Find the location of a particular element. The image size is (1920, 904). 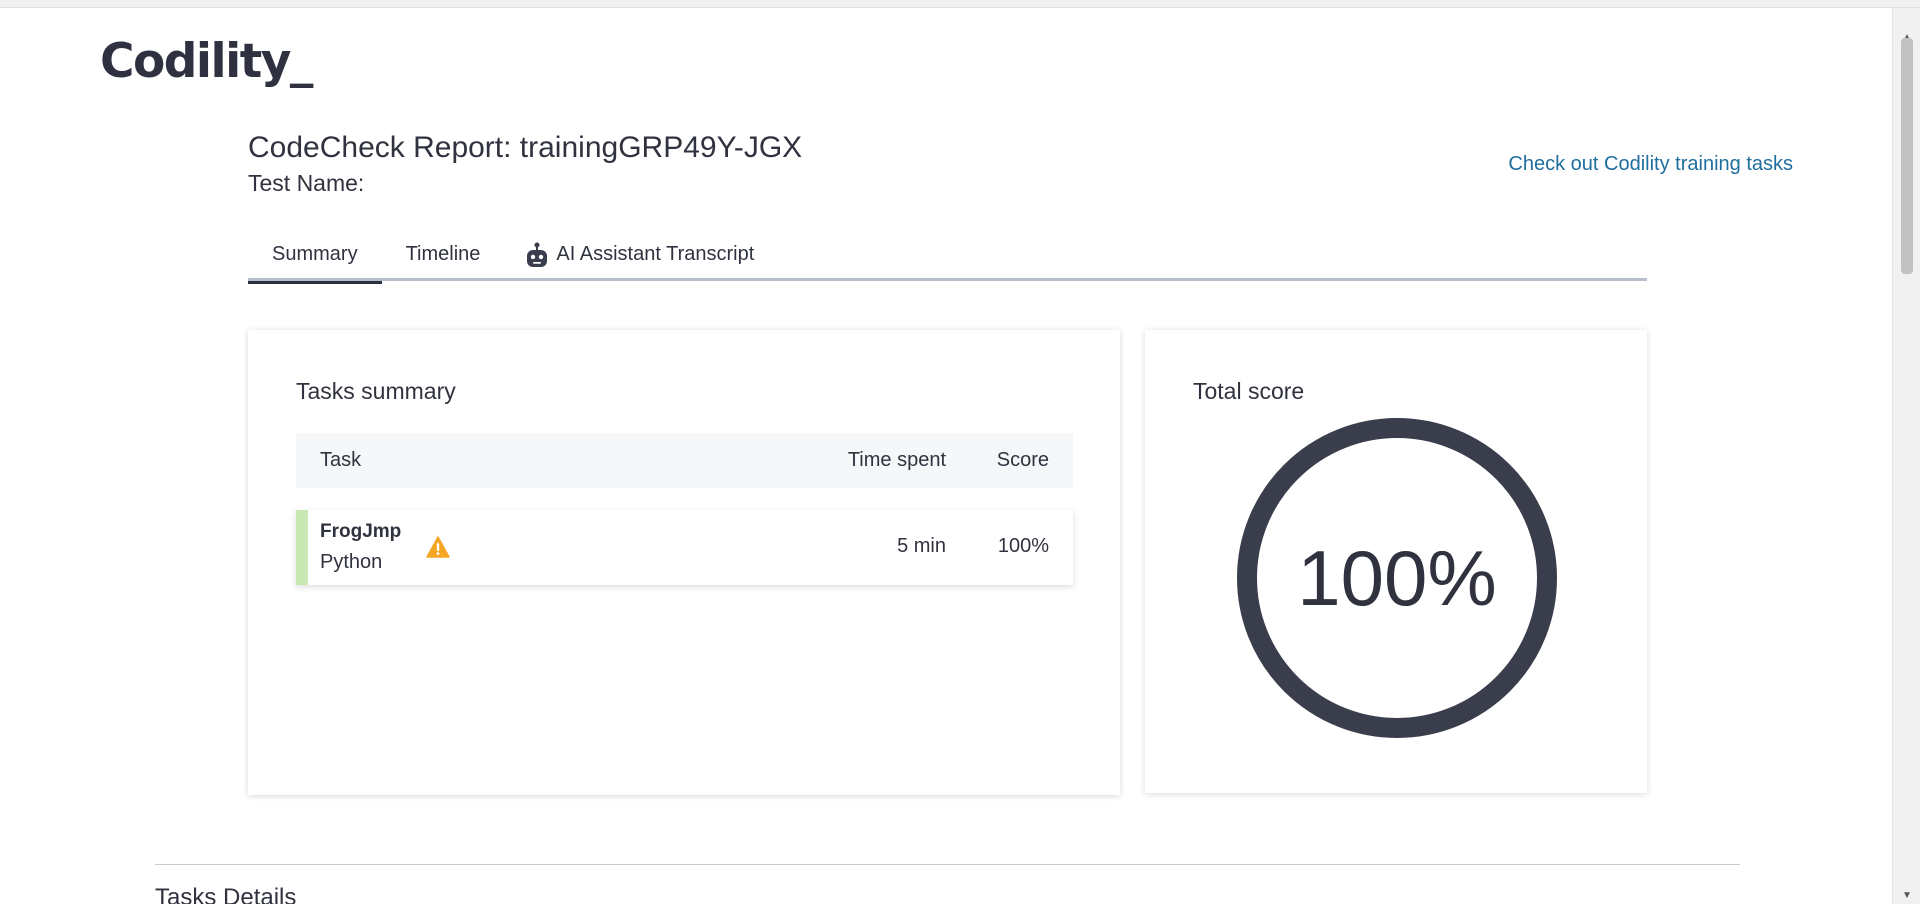

page-scrollbar: ▲ ▼ is located at coordinates (1906, 456).